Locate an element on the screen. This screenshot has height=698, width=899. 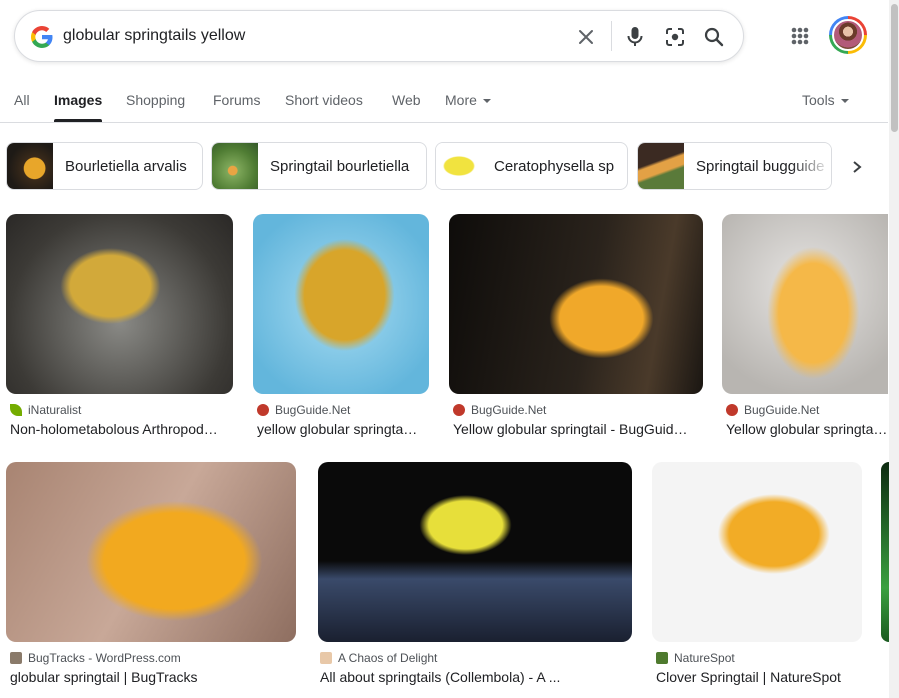
avatar-image is located at coordinates (848, 35).